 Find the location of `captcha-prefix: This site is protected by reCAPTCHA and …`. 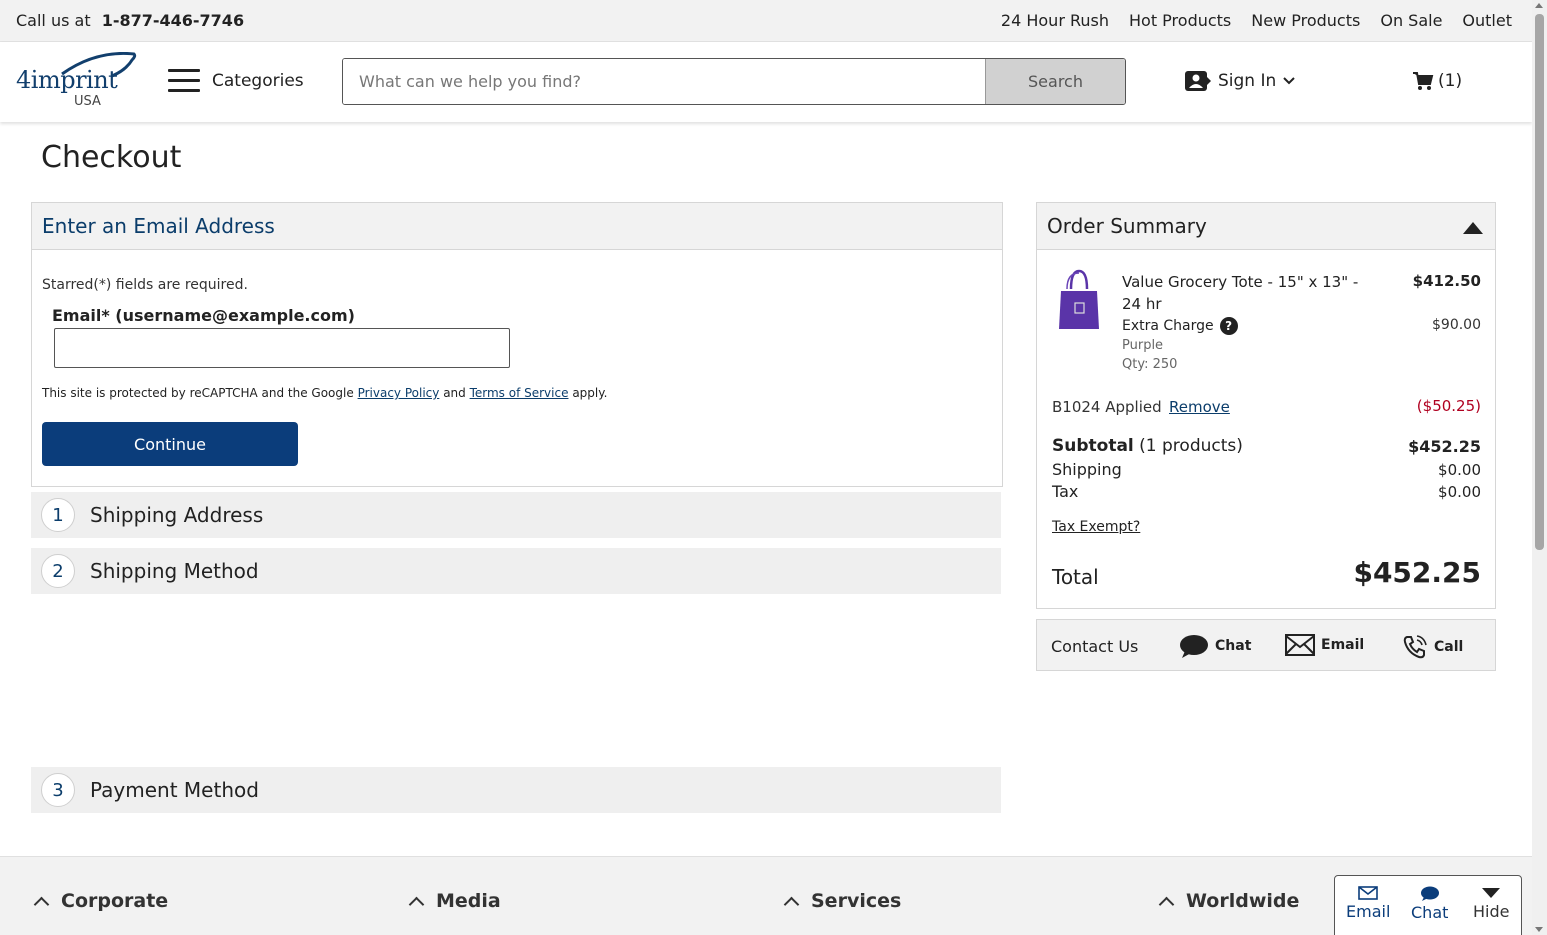

captcha-prefix: This site is protected by reCAPTCHA and … is located at coordinates (198, 393).